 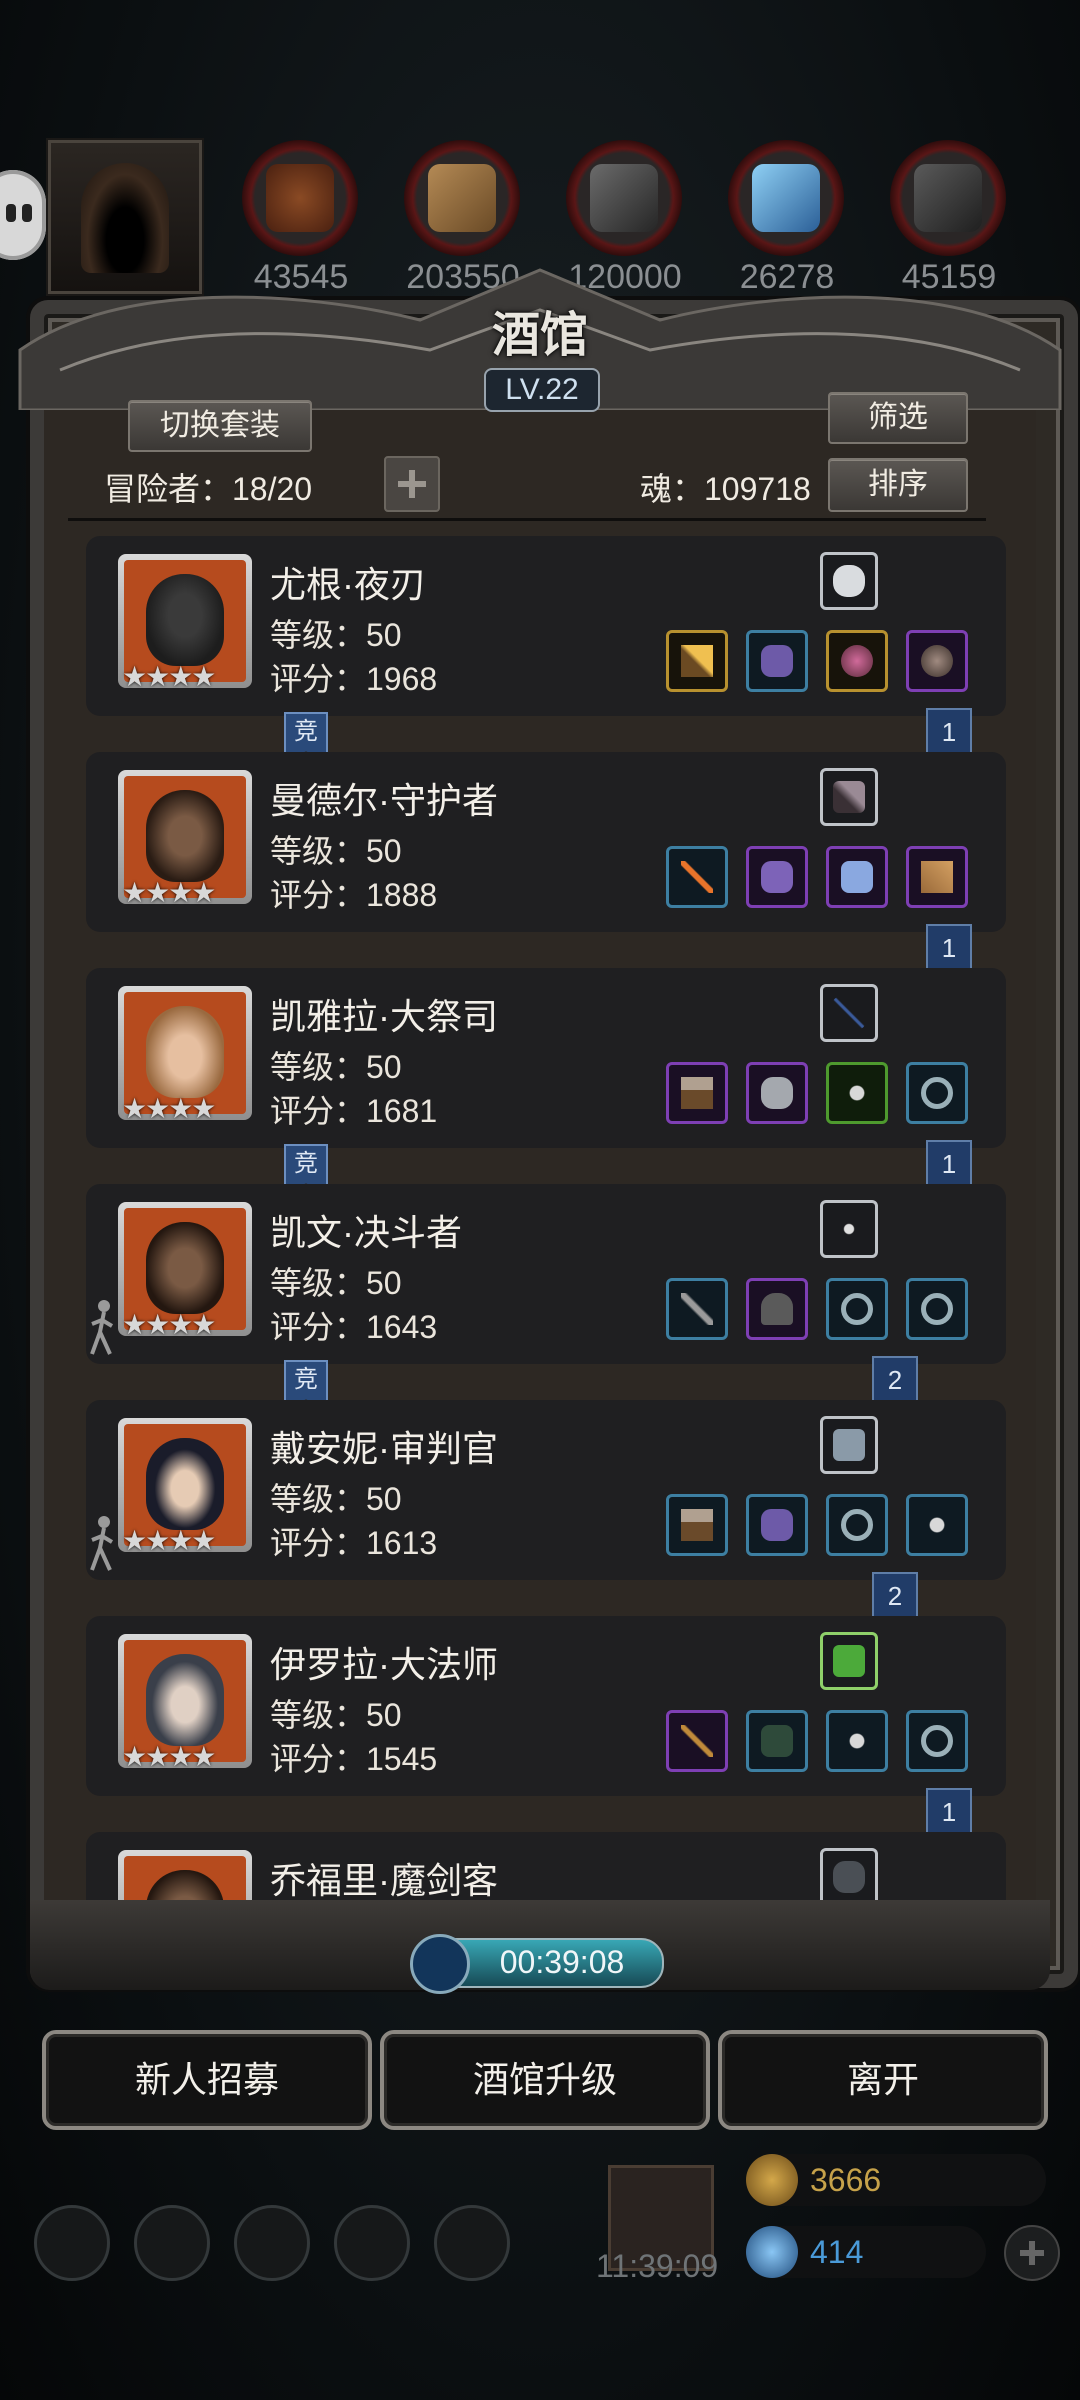 I want to click on timer-text: 00:39:08, so click(x=562, y=1962).